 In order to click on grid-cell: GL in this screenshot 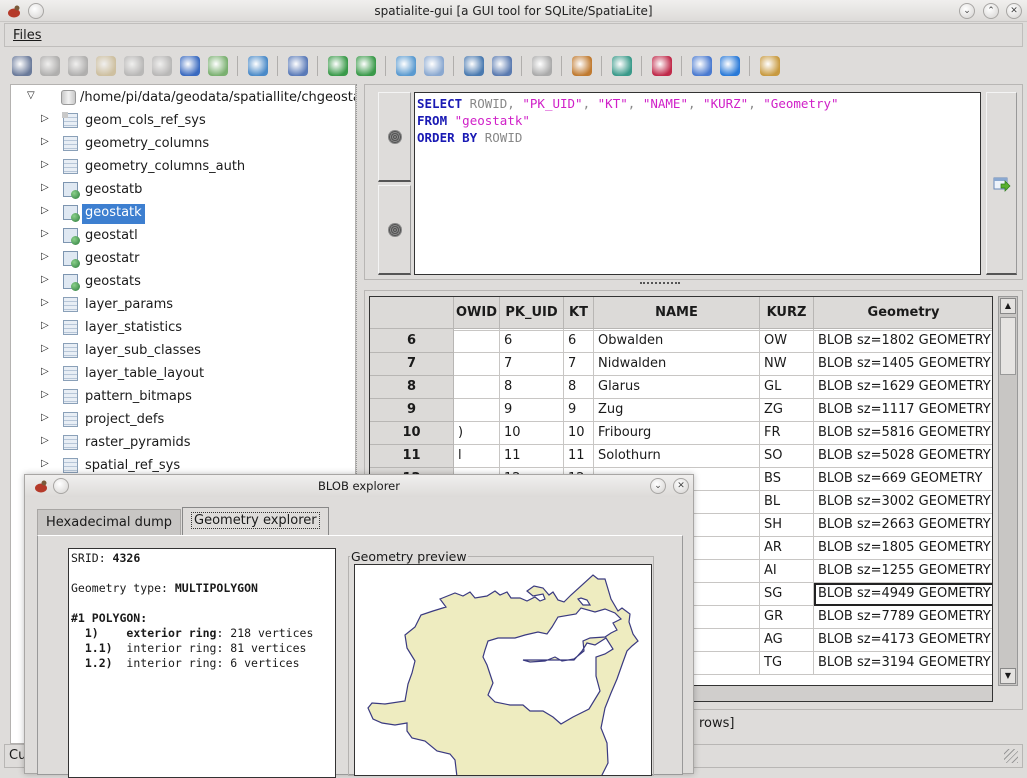, I will do `click(787, 387)`.